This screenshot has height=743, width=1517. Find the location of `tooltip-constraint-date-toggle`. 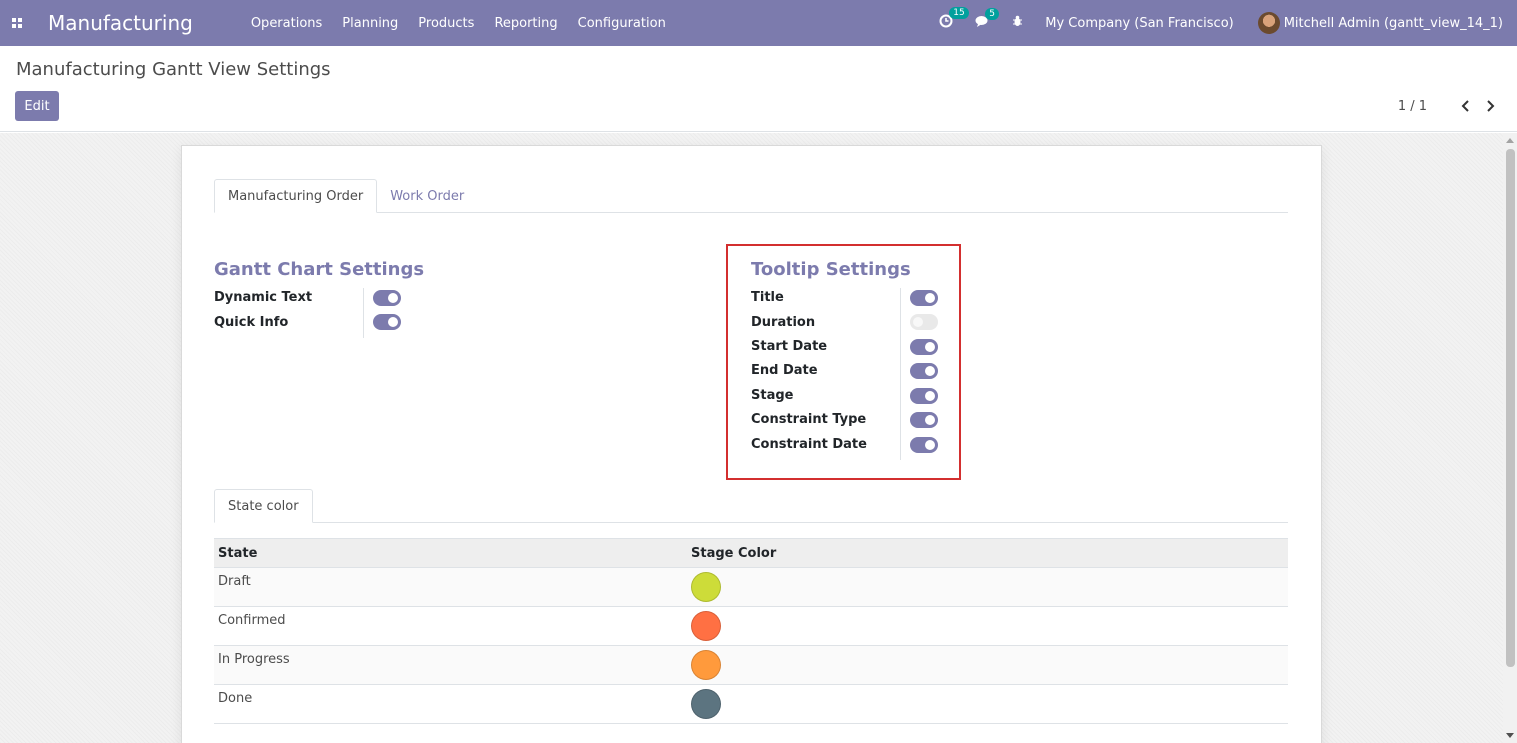

tooltip-constraint-date-toggle is located at coordinates (924, 445).